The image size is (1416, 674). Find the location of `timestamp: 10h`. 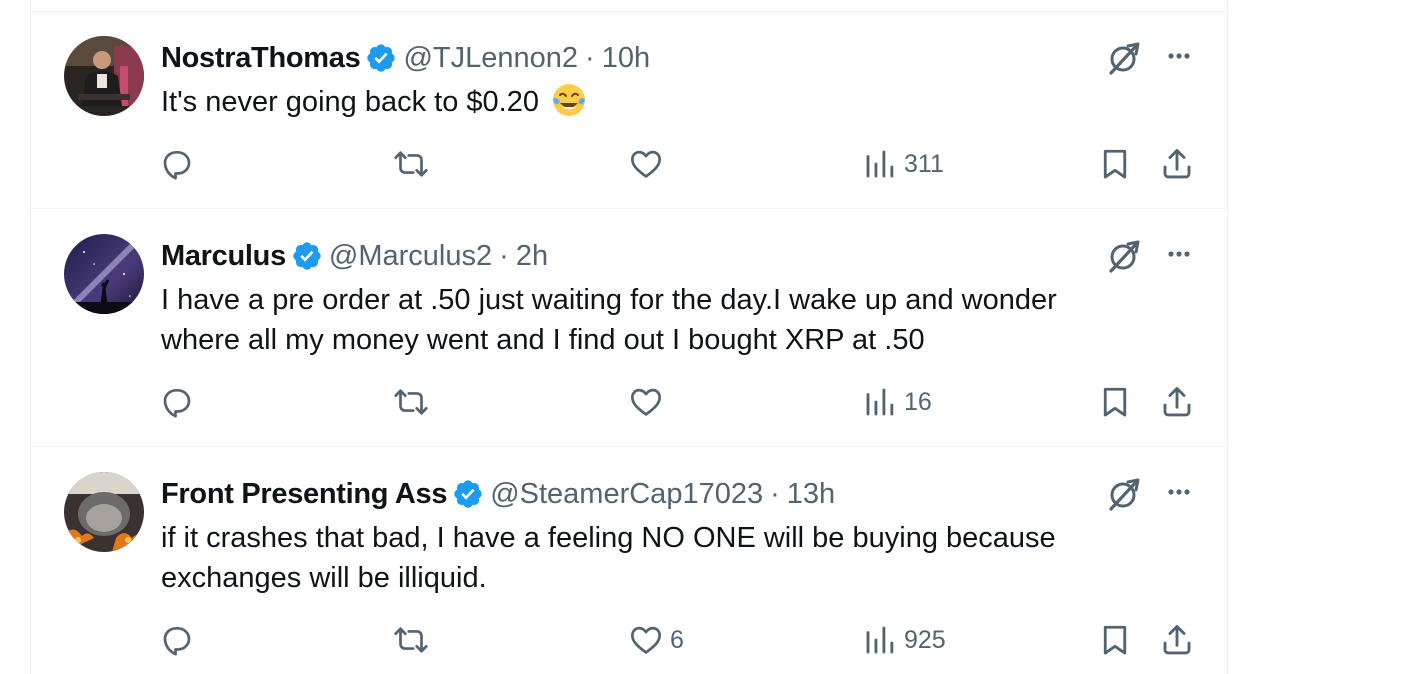

timestamp: 10h is located at coordinates (626, 58).